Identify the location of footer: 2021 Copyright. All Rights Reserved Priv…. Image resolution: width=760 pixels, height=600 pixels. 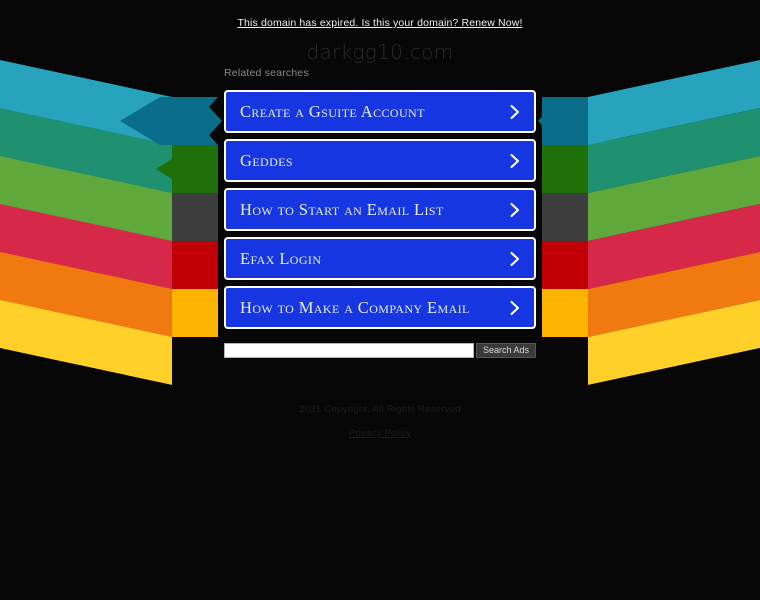
(380, 422).